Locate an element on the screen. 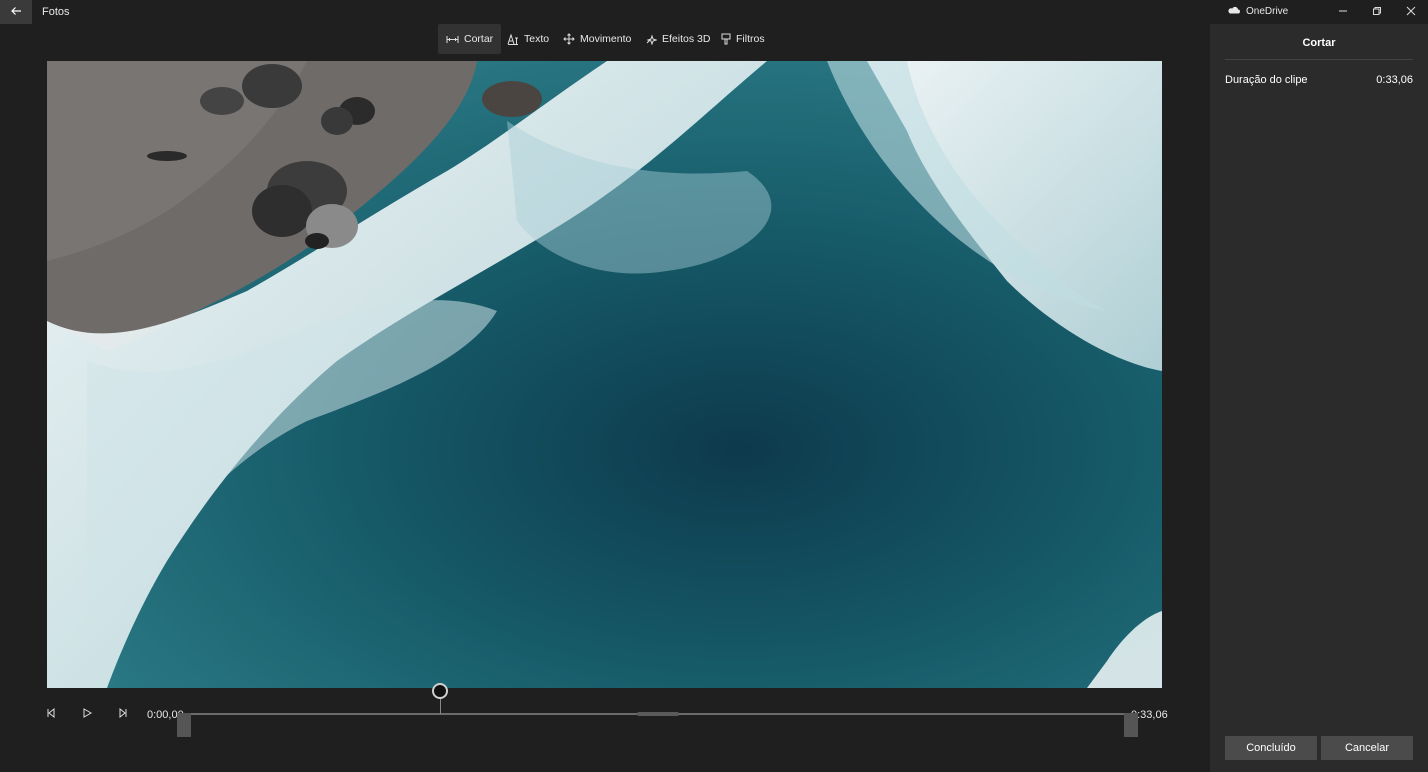 This screenshot has height=772, width=1428. close-button is located at coordinates (1411, 12).